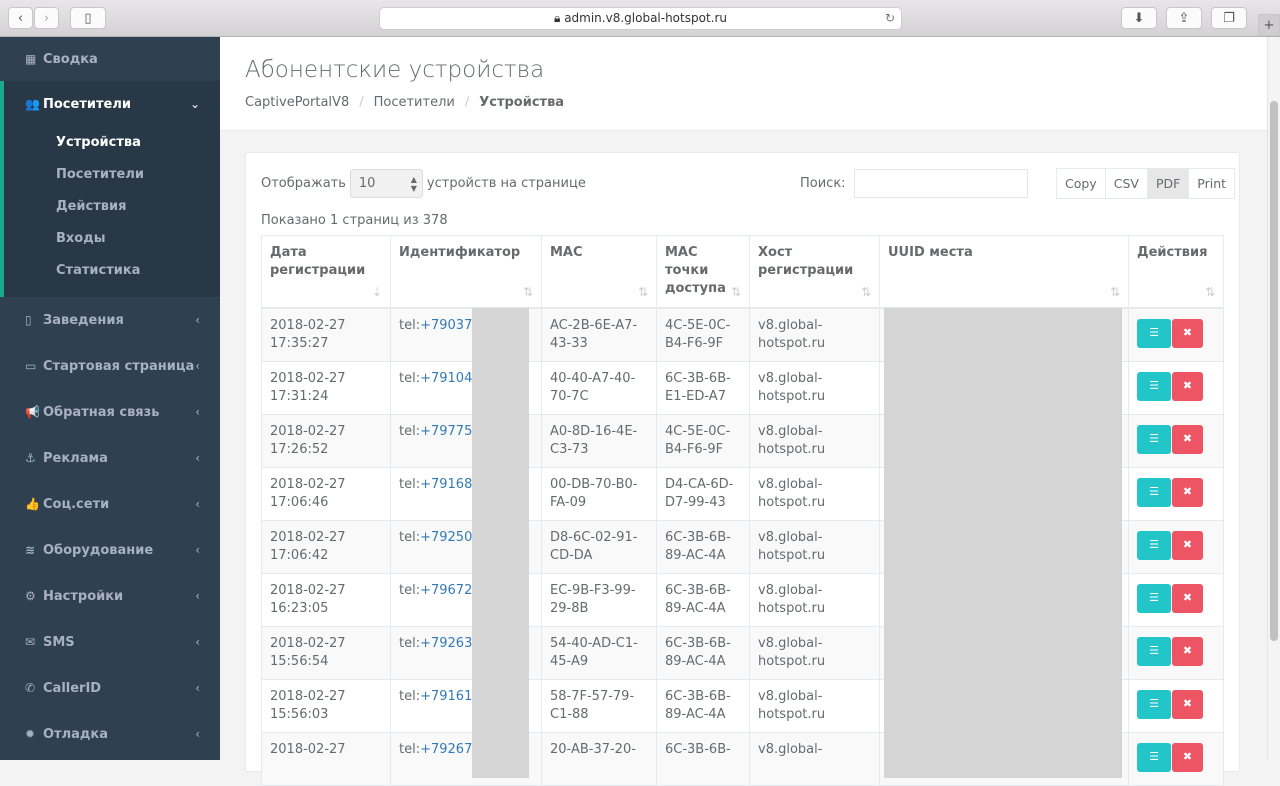 This screenshot has height=786, width=1280. I want to click on column-header: MAC ⇅, so click(599, 272).